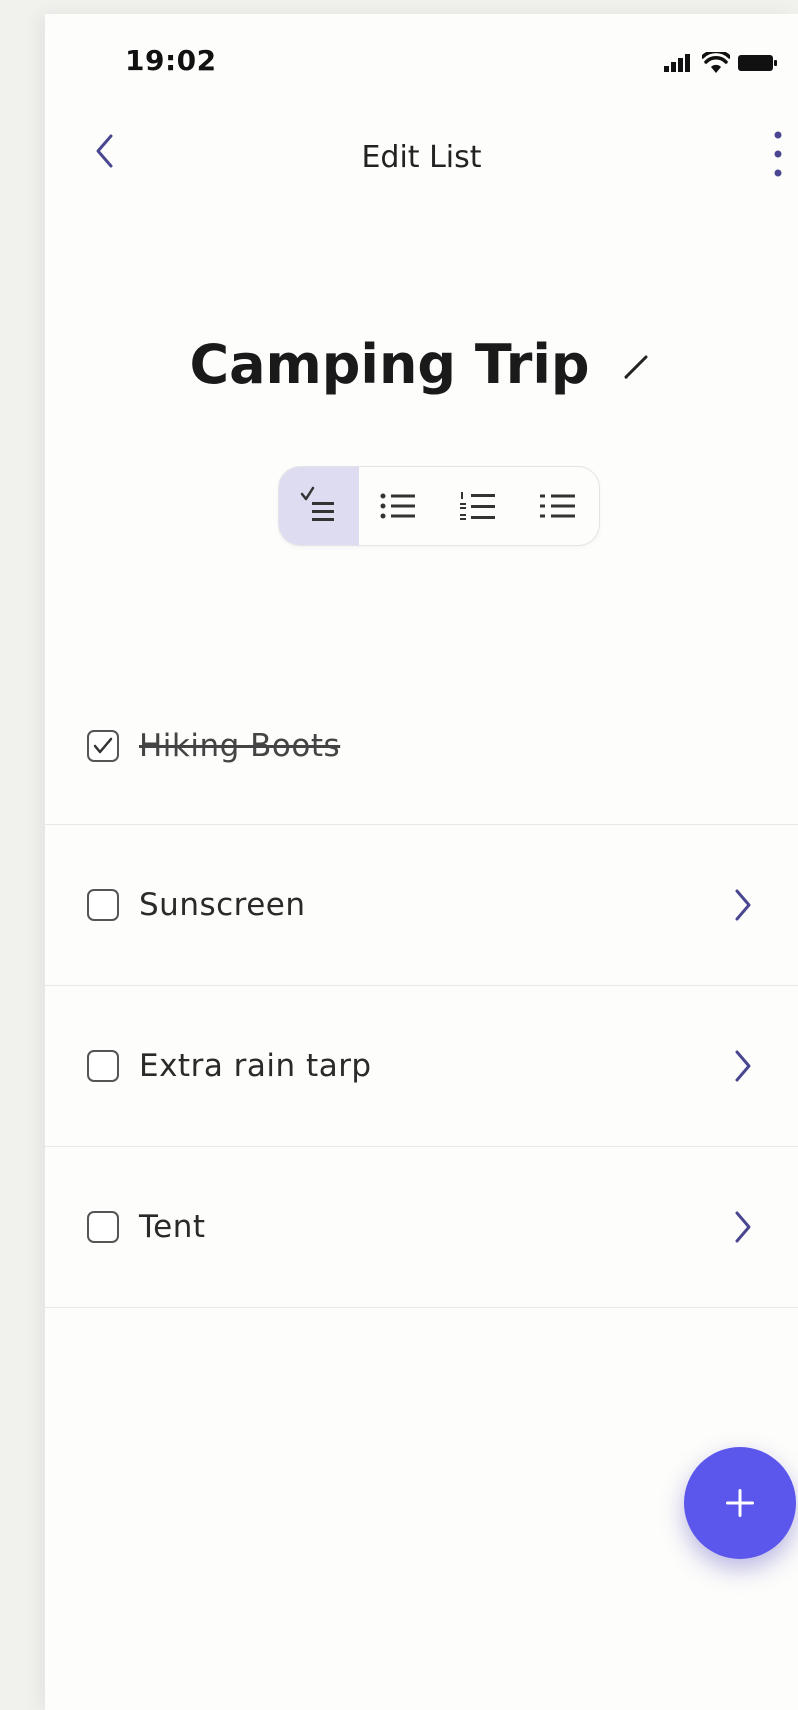  I want to click on add-item-button, so click(740, 1503).